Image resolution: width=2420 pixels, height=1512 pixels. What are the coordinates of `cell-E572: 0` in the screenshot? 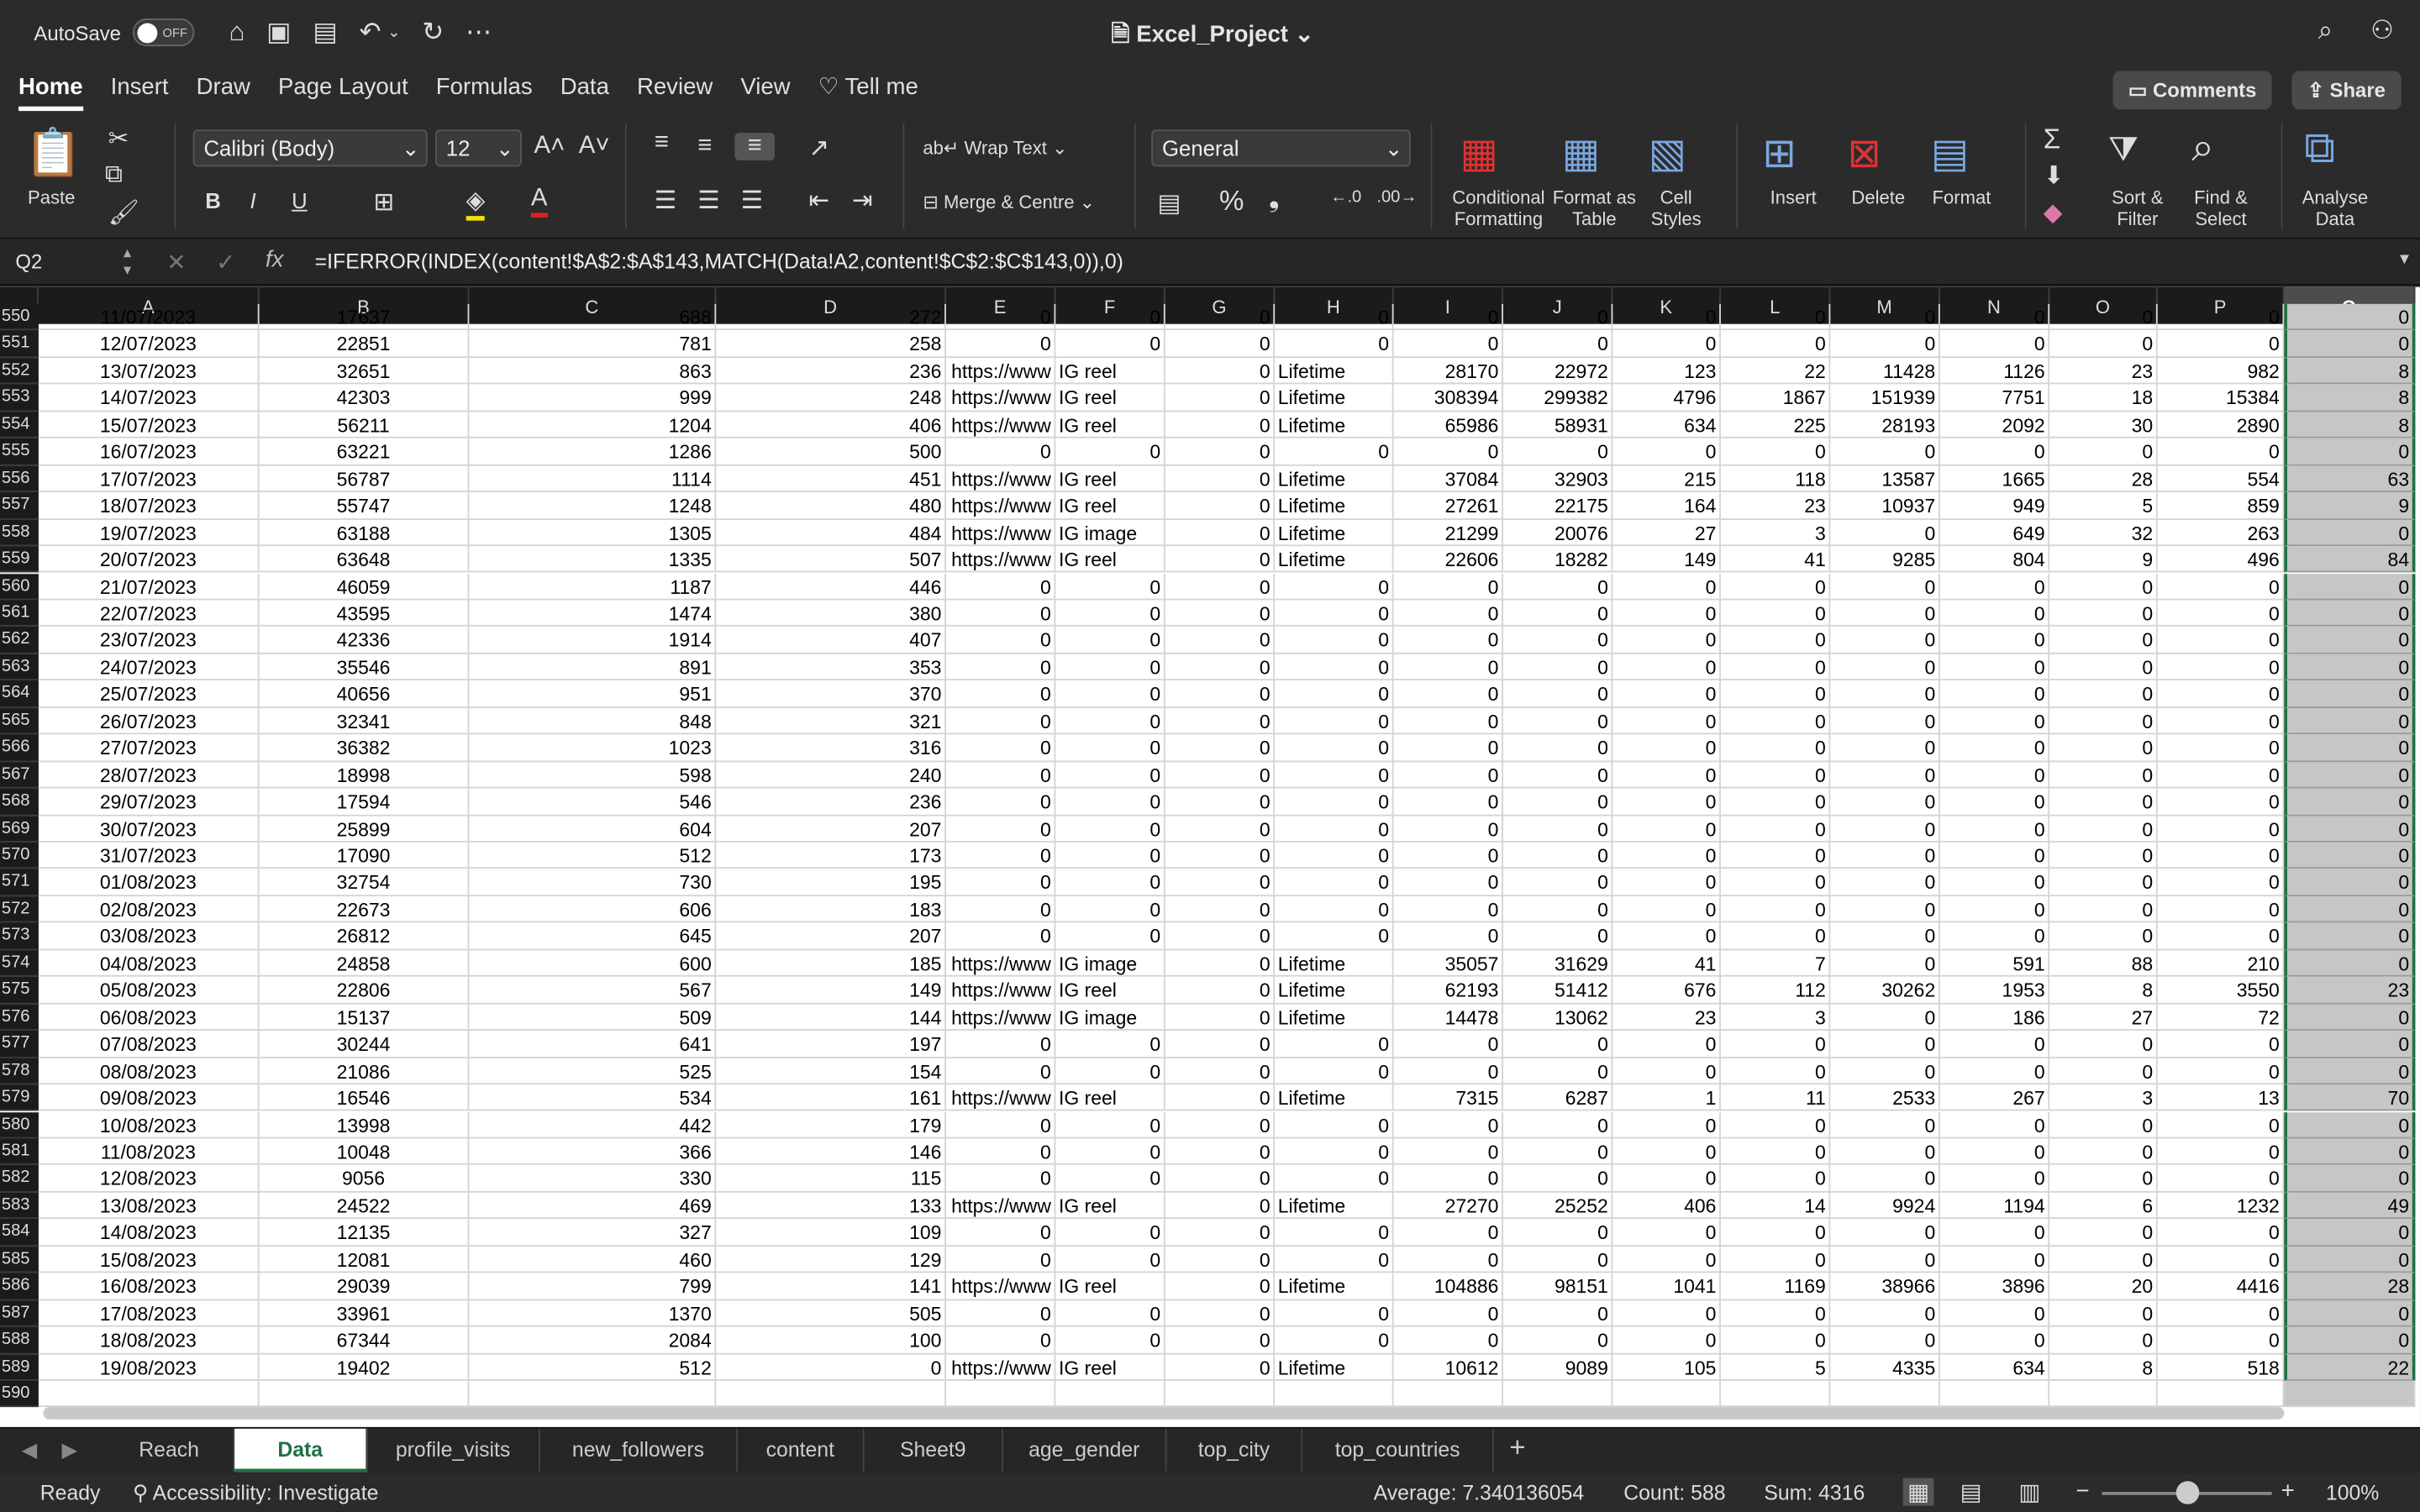 It's located at (1000, 909).